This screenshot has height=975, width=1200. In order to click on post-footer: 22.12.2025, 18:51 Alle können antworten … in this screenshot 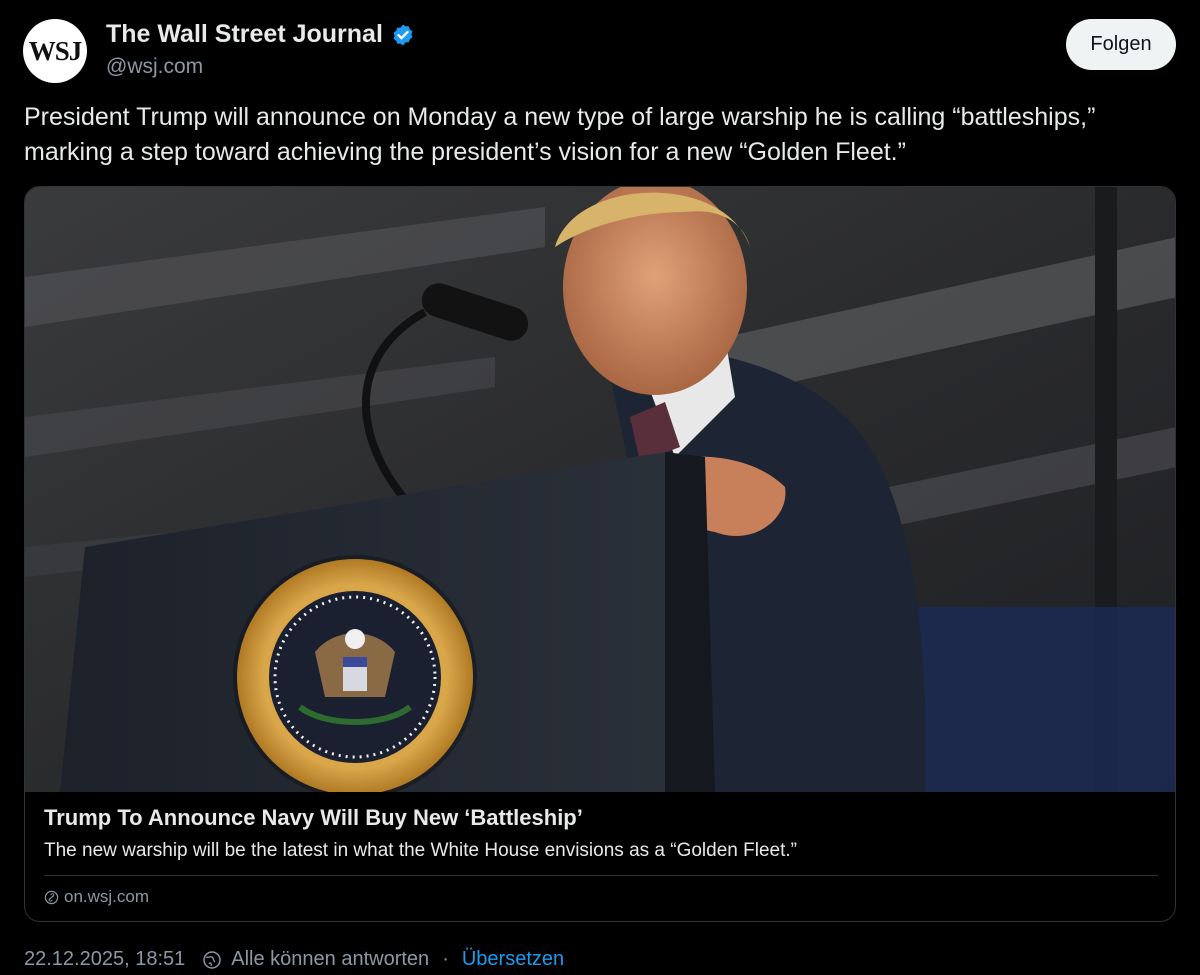, I will do `click(294, 959)`.